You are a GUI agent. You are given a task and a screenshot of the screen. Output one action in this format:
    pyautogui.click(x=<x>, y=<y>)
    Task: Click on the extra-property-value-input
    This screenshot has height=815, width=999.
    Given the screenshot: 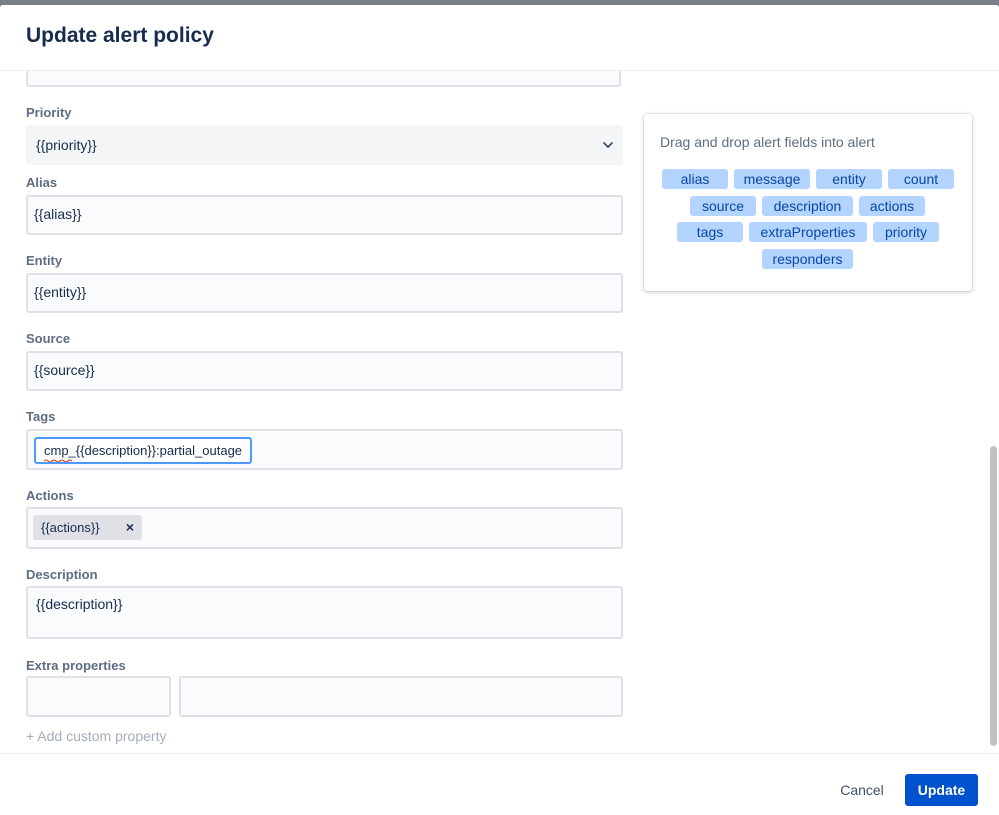 What is the action you would take?
    pyautogui.click(x=401, y=696)
    